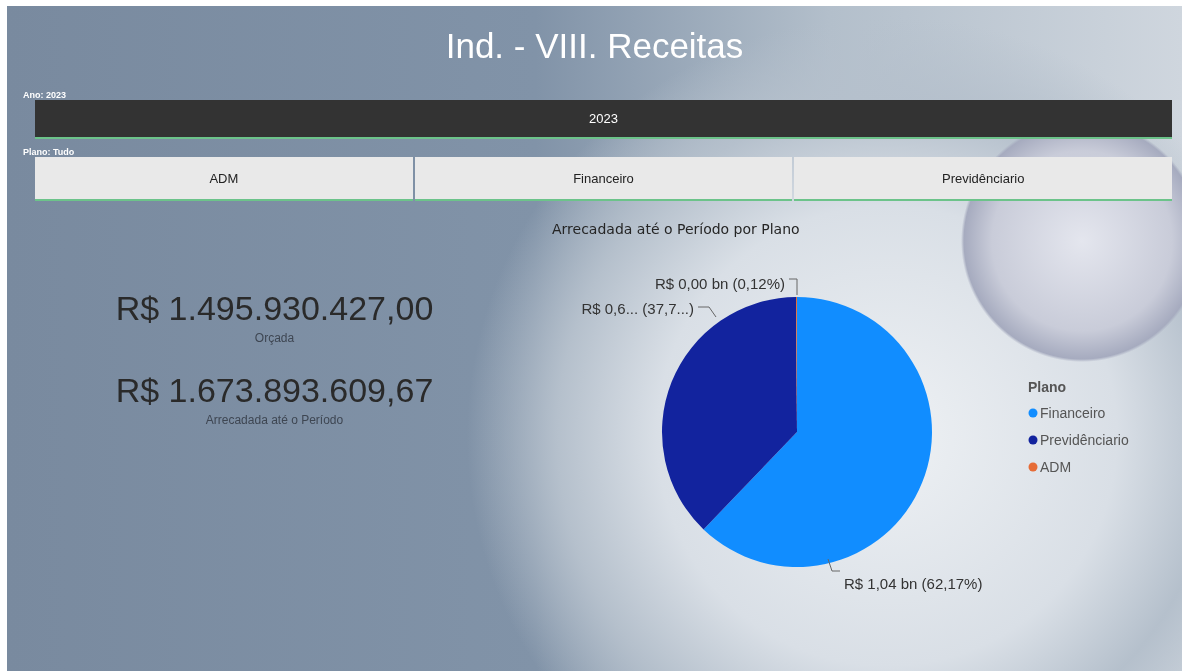 Image resolution: width=1190 pixels, height=671 pixels. I want to click on slicer-header: Ano: 2023, so click(45, 95).